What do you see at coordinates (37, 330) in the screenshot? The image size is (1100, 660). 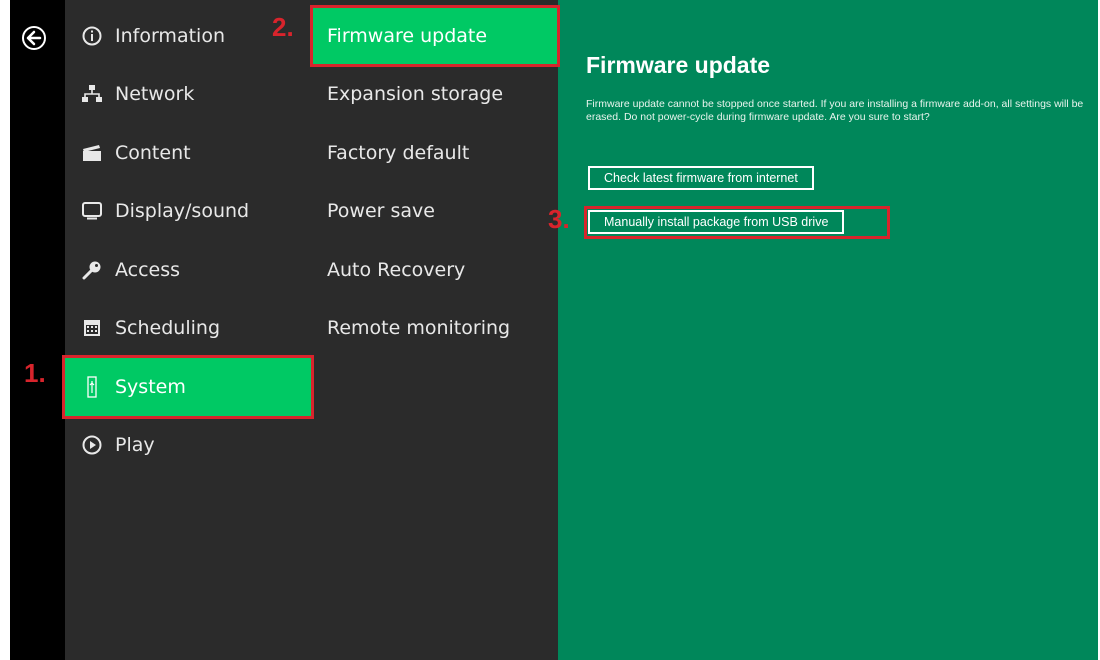 I see `back-strip` at bounding box center [37, 330].